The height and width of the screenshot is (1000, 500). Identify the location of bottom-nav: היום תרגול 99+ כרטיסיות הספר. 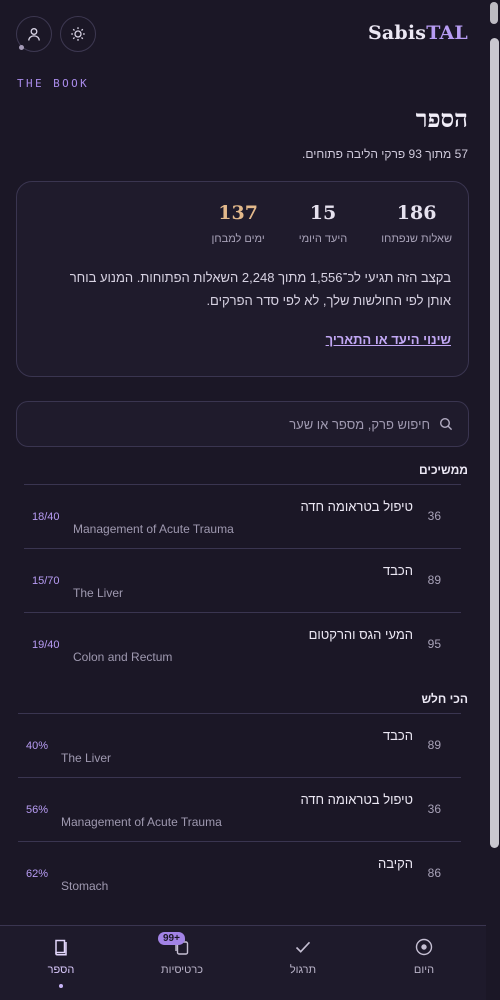
(243, 962).